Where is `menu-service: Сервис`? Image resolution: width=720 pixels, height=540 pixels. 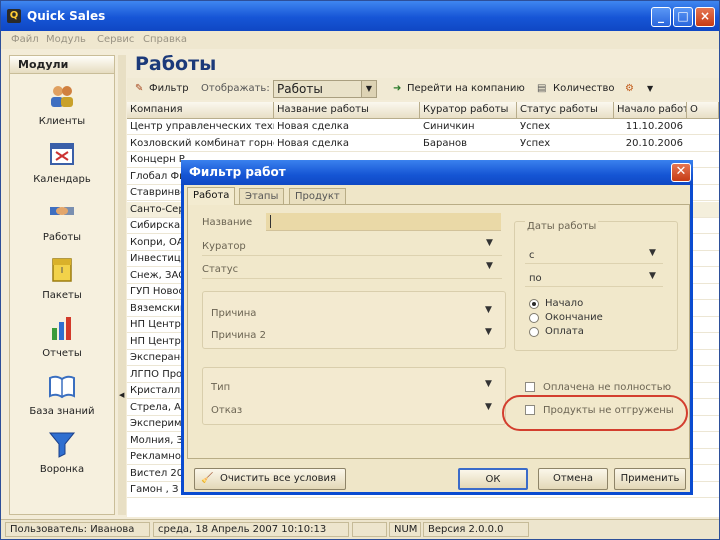 menu-service: Сервис is located at coordinates (115, 39).